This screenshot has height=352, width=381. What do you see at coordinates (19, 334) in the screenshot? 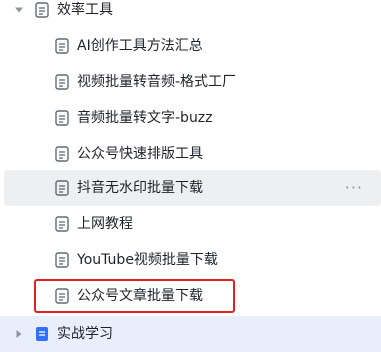
I see `caret-right-icon` at bounding box center [19, 334].